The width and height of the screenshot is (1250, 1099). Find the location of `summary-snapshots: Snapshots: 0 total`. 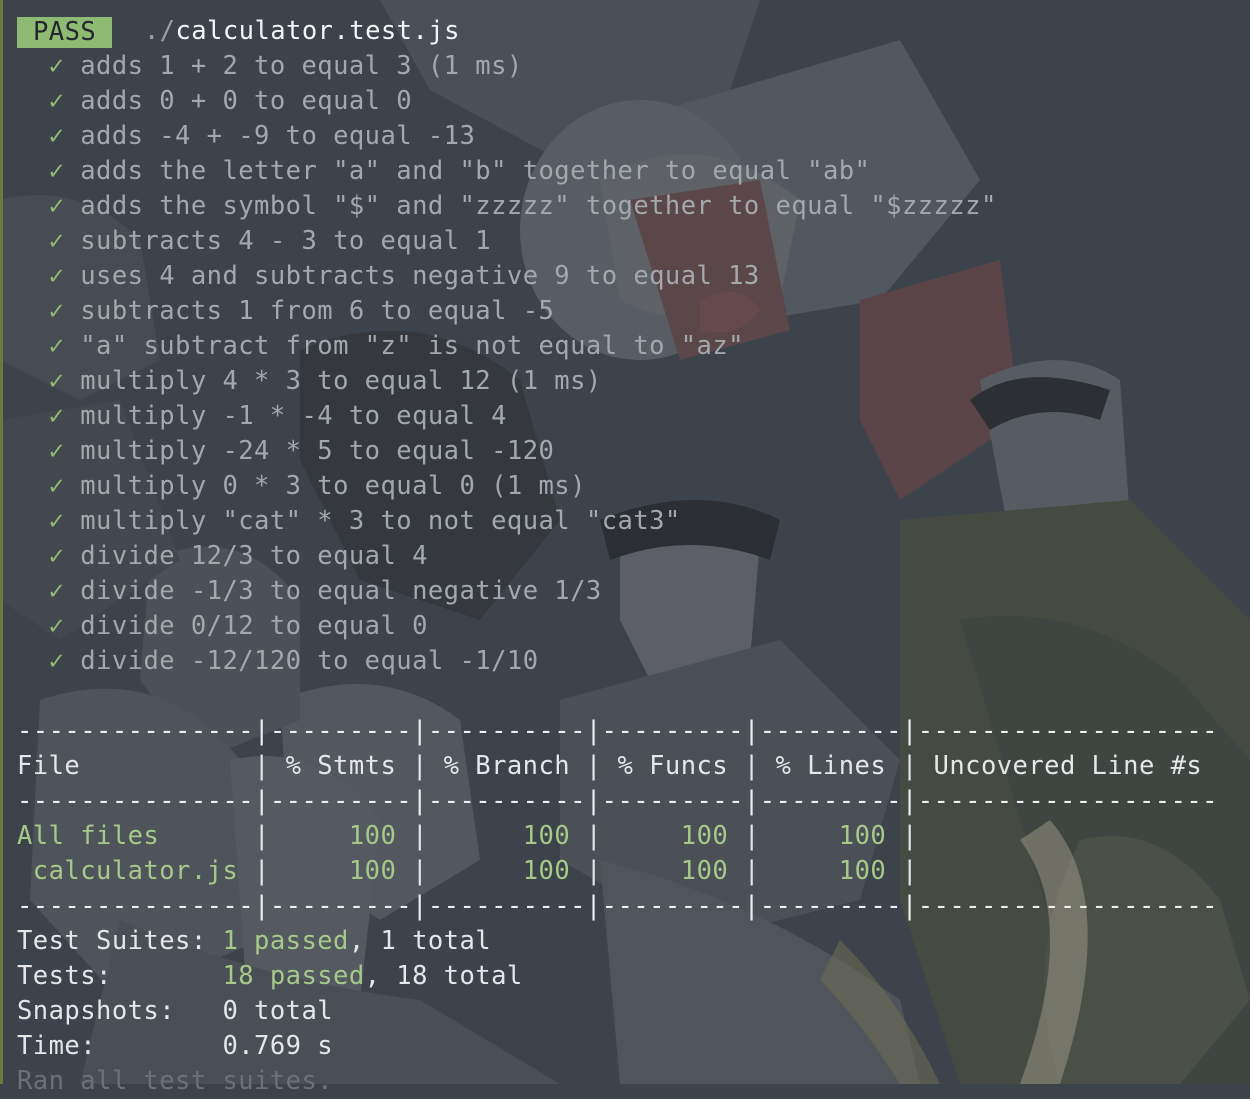

summary-snapshots: Snapshots: 0 total is located at coordinates (175, 1011).